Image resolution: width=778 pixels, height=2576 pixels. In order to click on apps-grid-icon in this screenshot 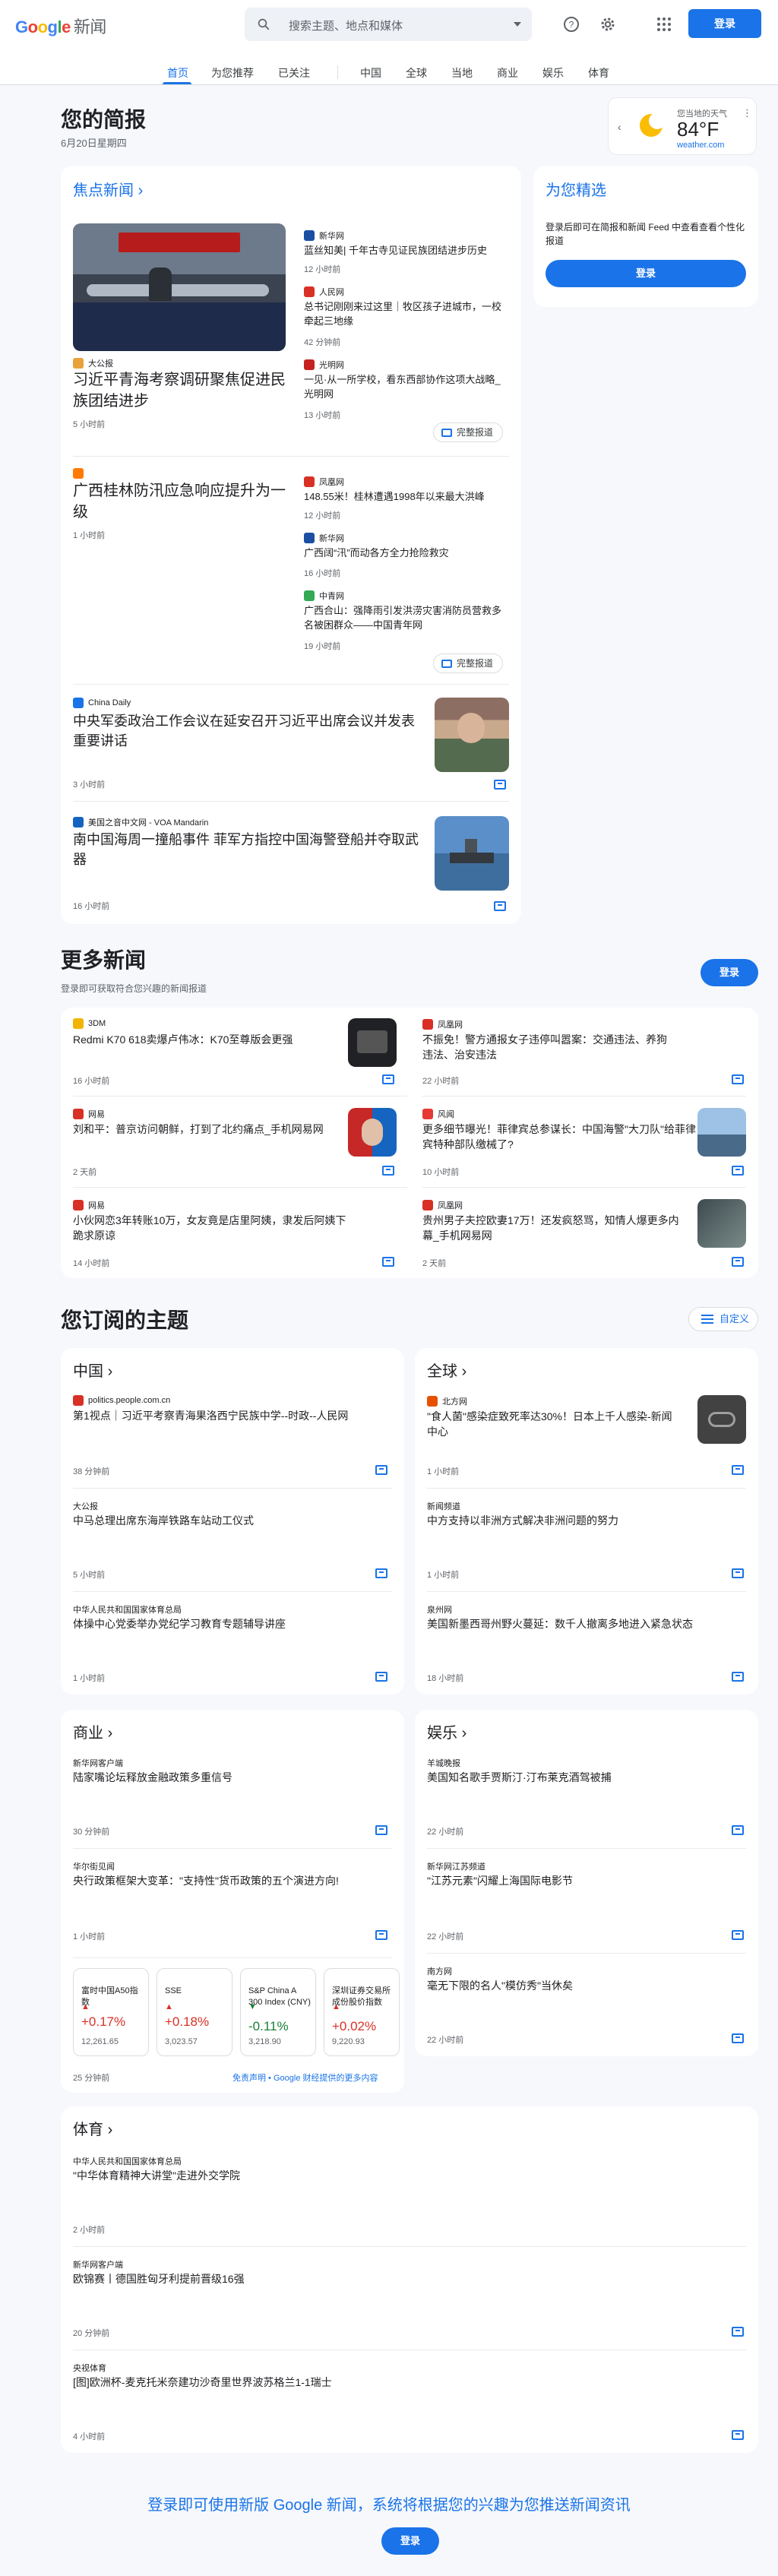, I will do `click(664, 24)`.